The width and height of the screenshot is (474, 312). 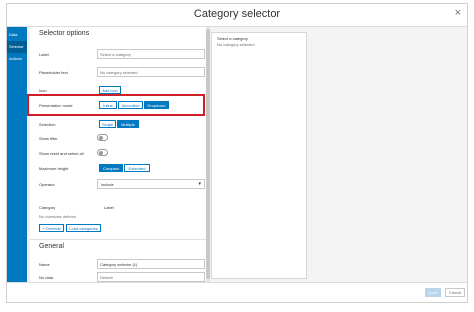 What do you see at coordinates (120, 229) in the screenshot?
I see `row-override-actions: + Override Load categories` at bounding box center [120, 229].